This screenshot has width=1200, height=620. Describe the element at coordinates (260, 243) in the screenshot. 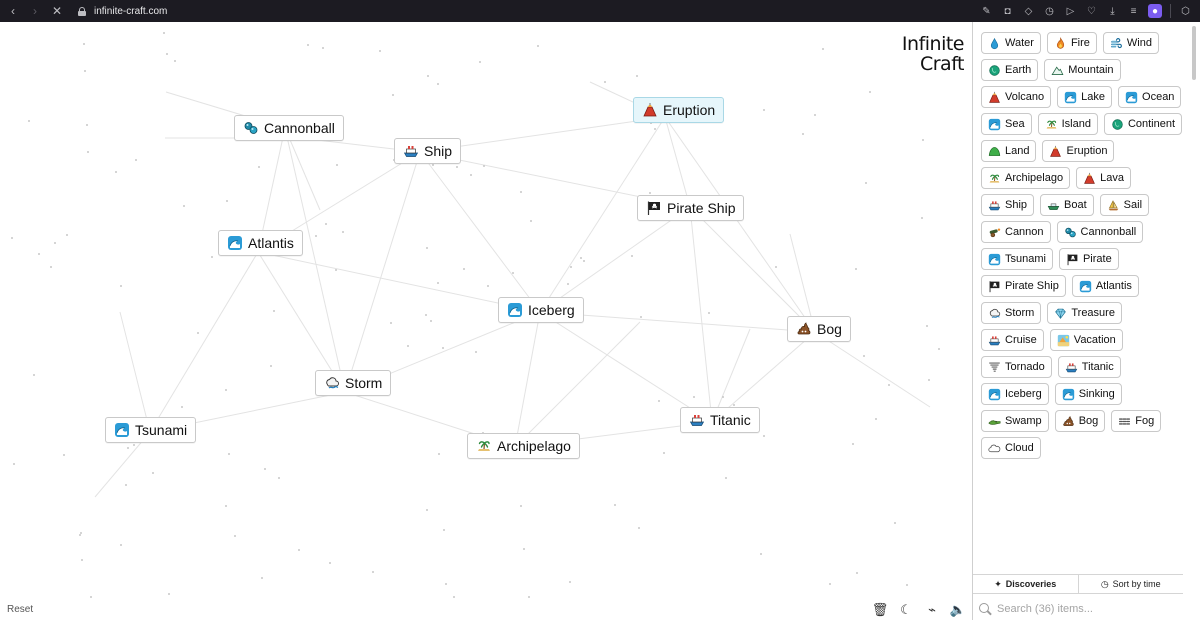

I see `canvas-element: Atlantis` at that location.